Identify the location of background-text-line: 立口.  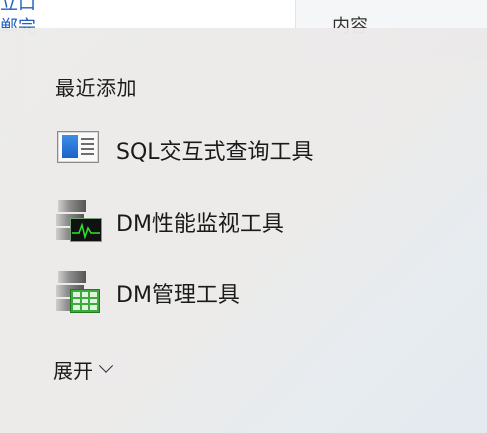
(18, 8).